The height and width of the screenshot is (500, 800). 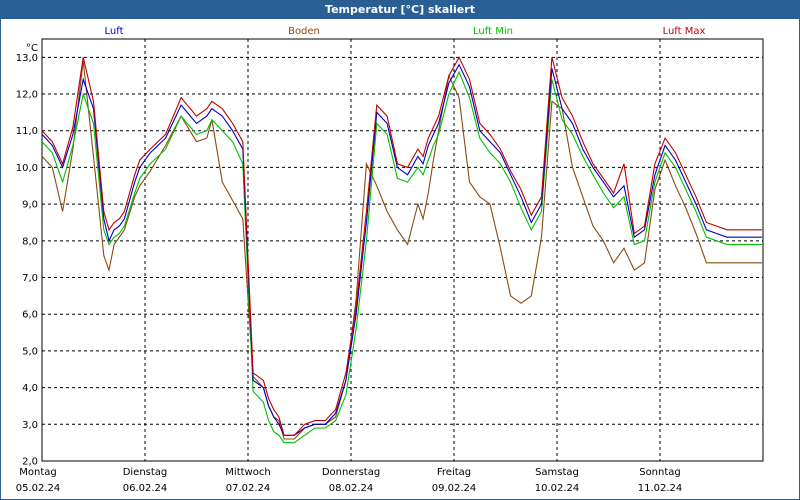 I want to click on x-tick-date: 06.02.24, so click(x=145, y=488).